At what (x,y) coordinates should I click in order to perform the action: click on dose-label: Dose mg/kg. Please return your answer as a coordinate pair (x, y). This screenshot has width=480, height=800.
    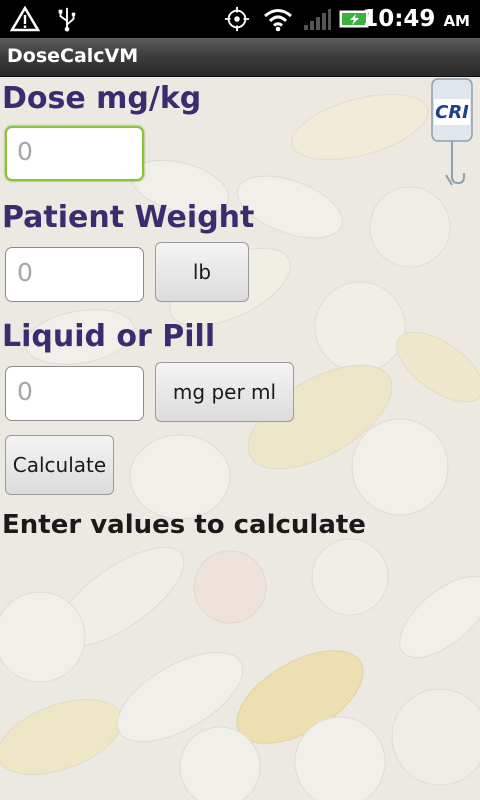
    Looking at the image, I should click on (102, 98).